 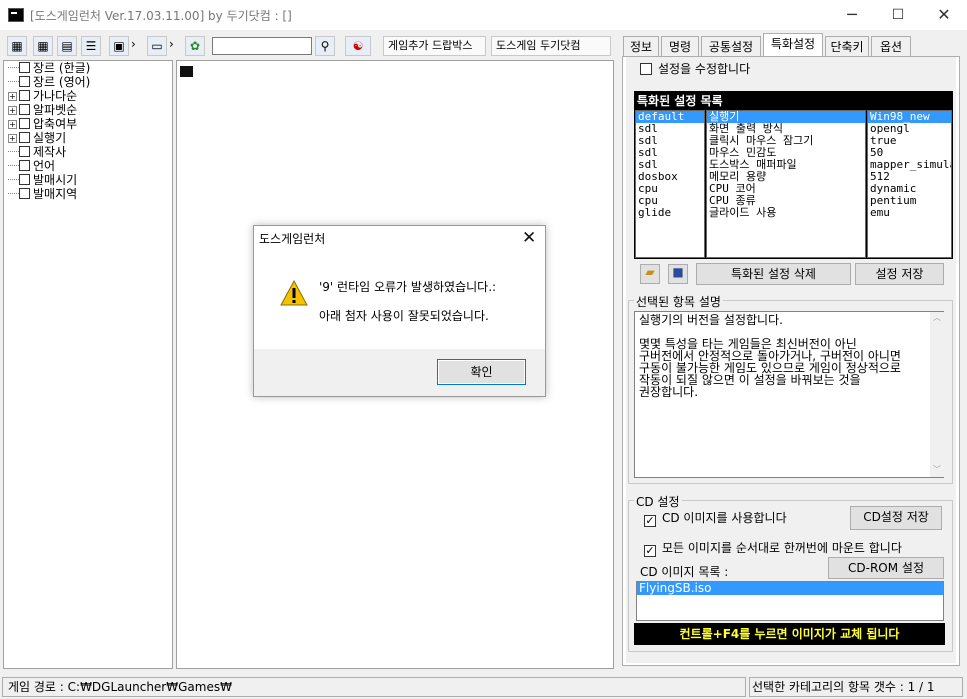 What do you see at coordinates (773, 274) in the screenshot?
I see `delete-setting-button: 특화된 설정 삭제` at bounding box center [773, 274].